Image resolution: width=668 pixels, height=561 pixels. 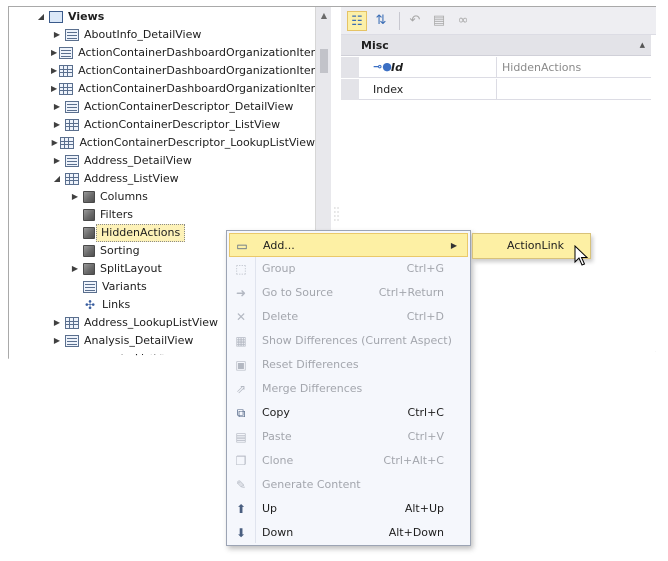 I want to click on menu-item-reset-differences: ▣ Reset Differences, so click(x=348, y=365).